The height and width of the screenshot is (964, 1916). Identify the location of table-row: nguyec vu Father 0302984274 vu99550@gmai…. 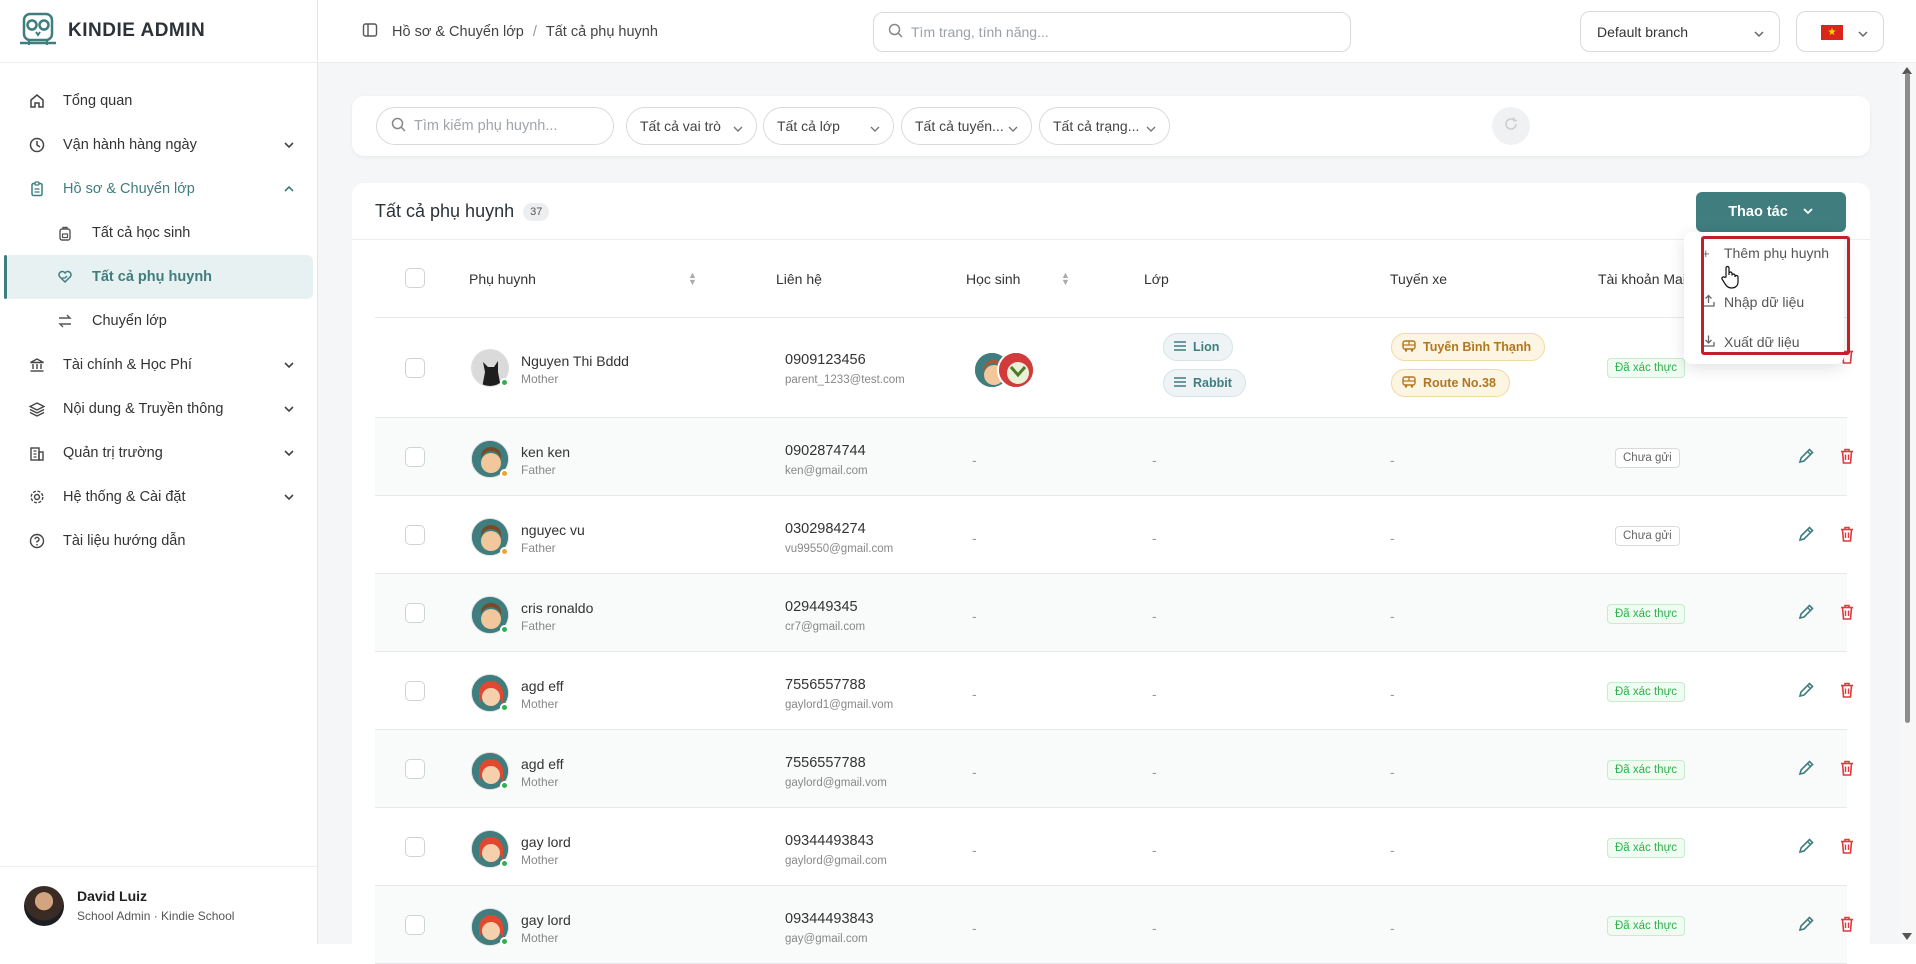
(1114, 535).